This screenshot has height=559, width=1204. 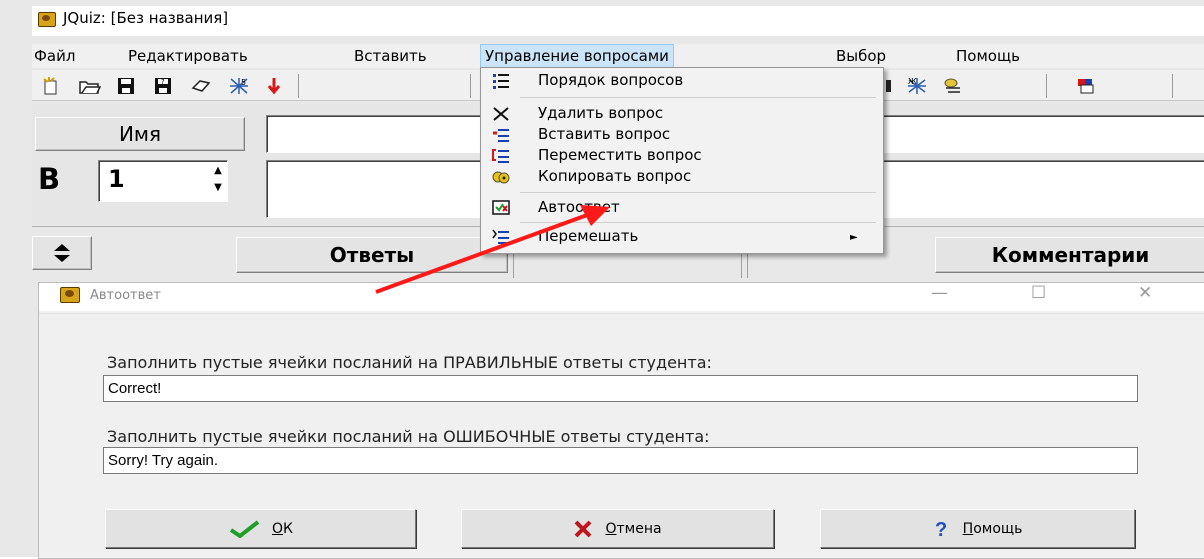 What do you see at coordinates (125, 295) in the screenshot?
I see `dialog-title: Автоответ` at bounding box center [125, 295].